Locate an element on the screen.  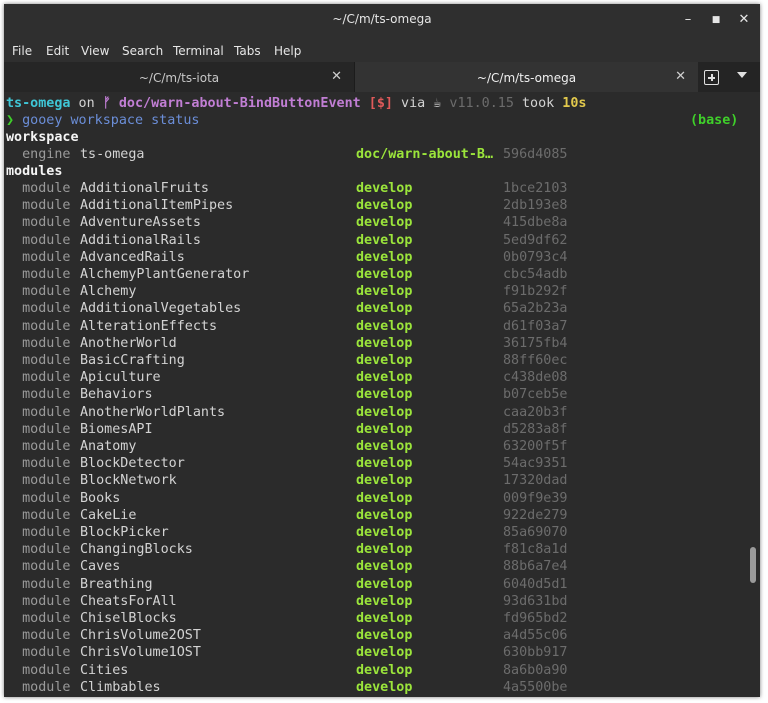
title-bar: ~/C/m/ts-omega – ■ ✕ is located at coordinates (382, 20).